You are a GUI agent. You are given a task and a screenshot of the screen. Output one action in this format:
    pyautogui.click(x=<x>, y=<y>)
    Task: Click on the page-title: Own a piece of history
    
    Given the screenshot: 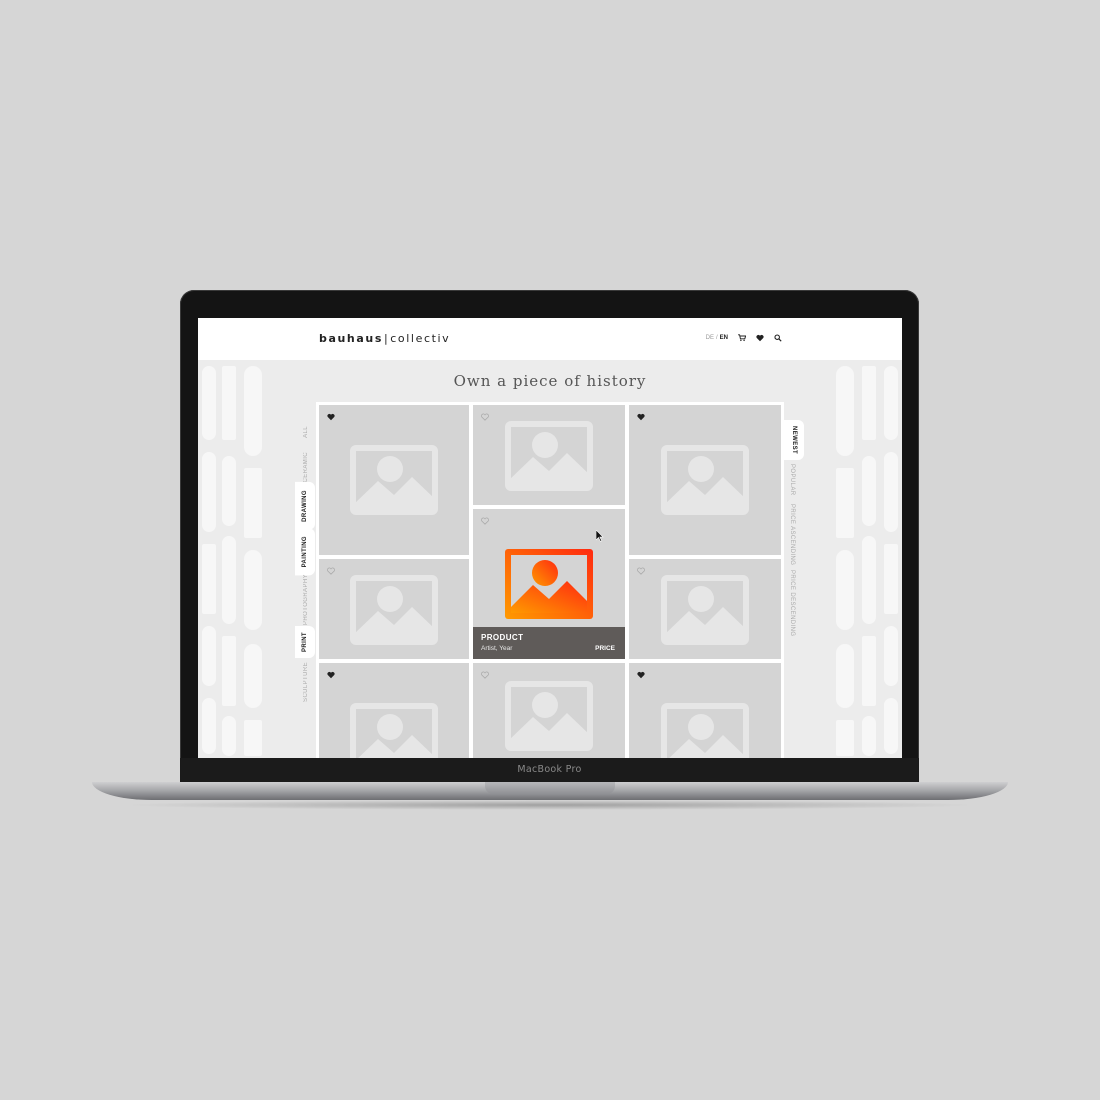 What is the action you would take?
    pyautogui.click(x=550, y=381)
    